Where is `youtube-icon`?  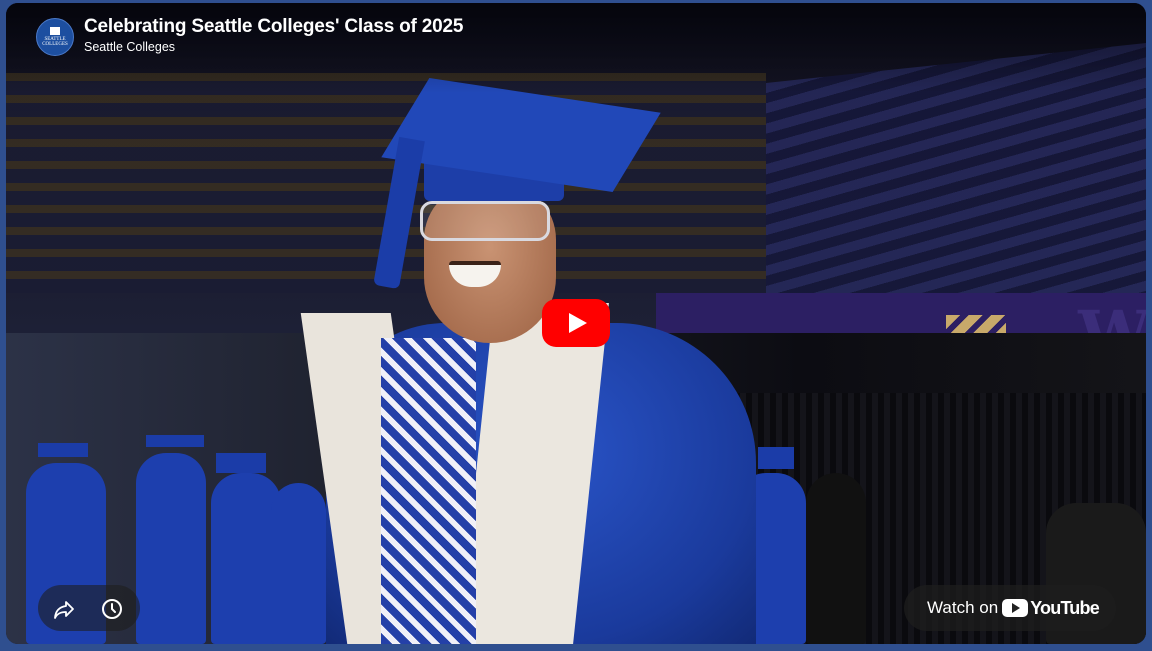 youtube-icon is located at coordinates (1015, 608).